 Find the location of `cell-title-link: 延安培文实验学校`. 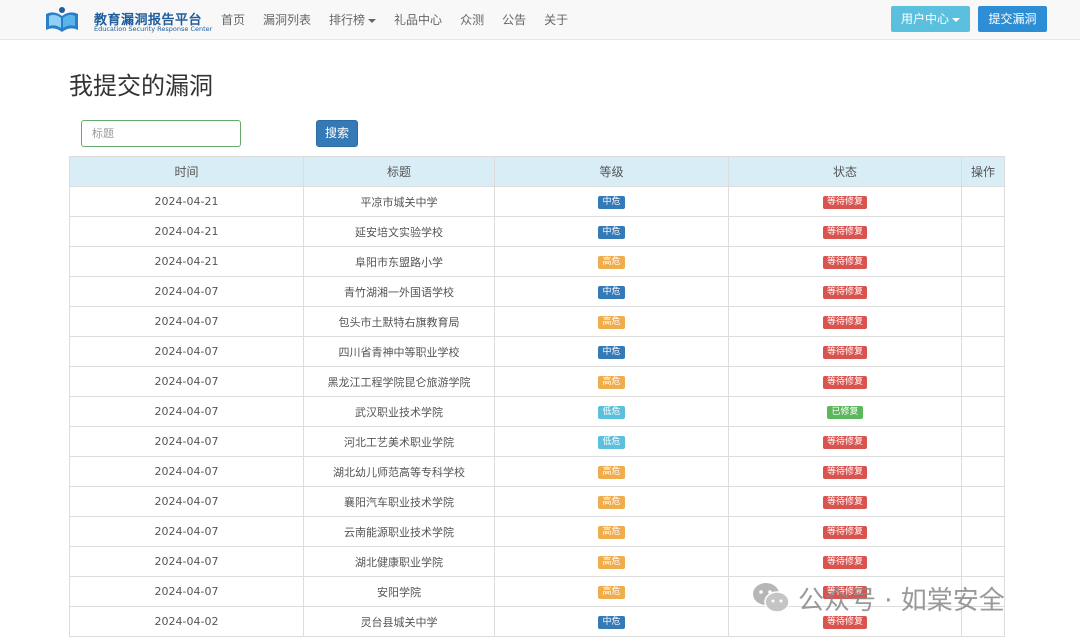

cell-title-link: 延安培文实验学校 is located at coordinates (399, 231).